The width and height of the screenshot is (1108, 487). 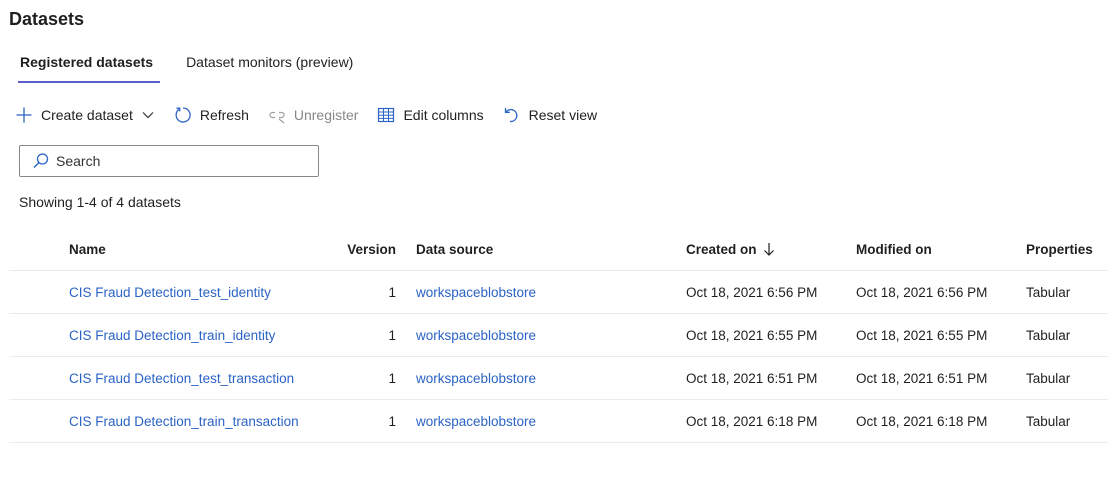 What do you see at coordinates (563, 115) in the screenshot?
I see `reset-view-label: Reset view` at bounding box center [563, 115].